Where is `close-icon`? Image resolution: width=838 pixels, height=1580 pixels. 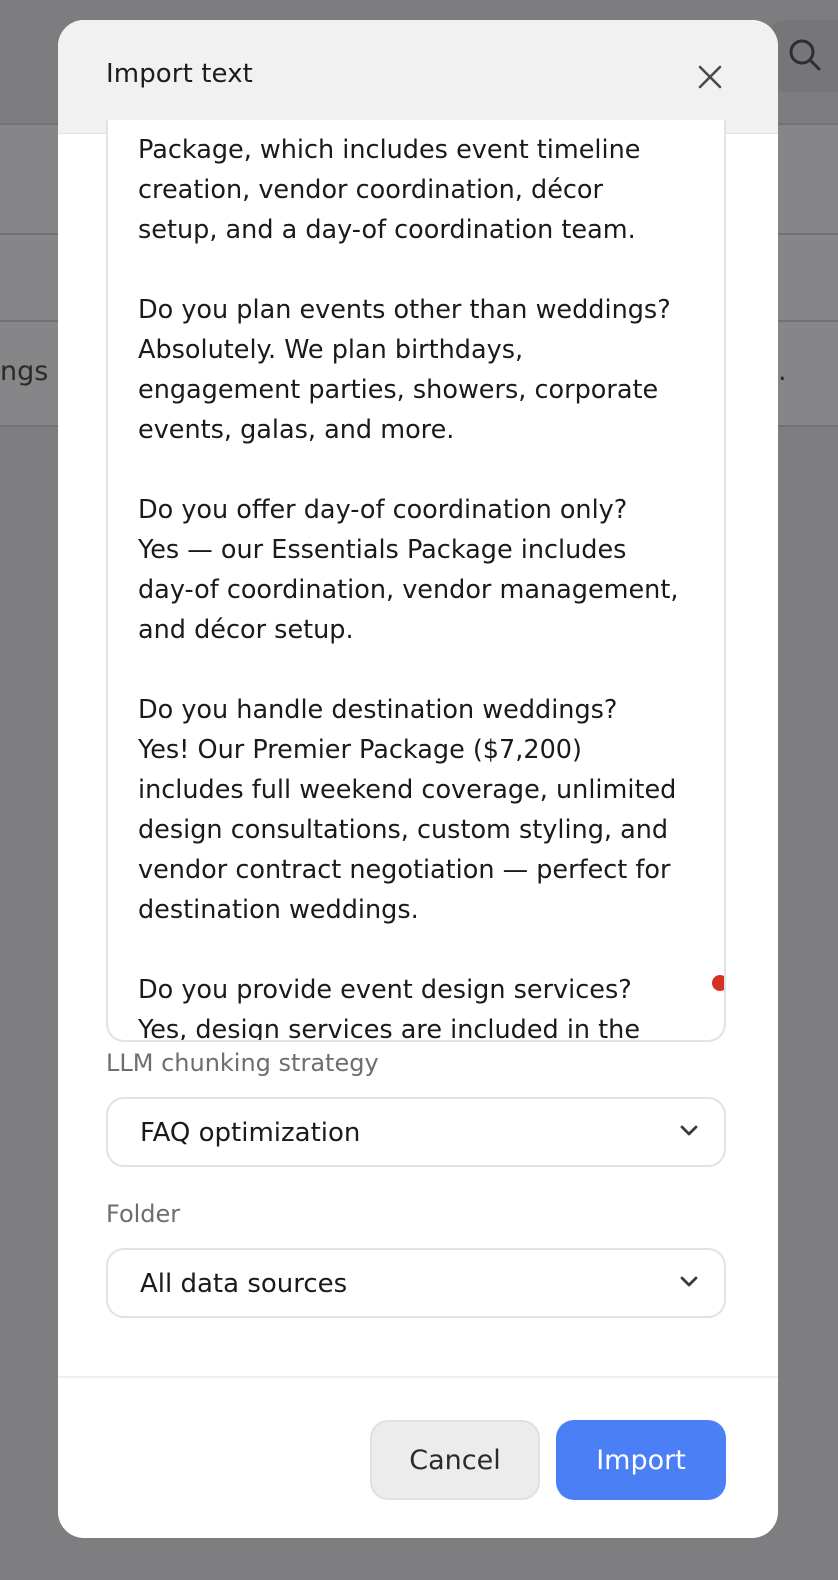
close-icon is located at coordinates (710, 77).